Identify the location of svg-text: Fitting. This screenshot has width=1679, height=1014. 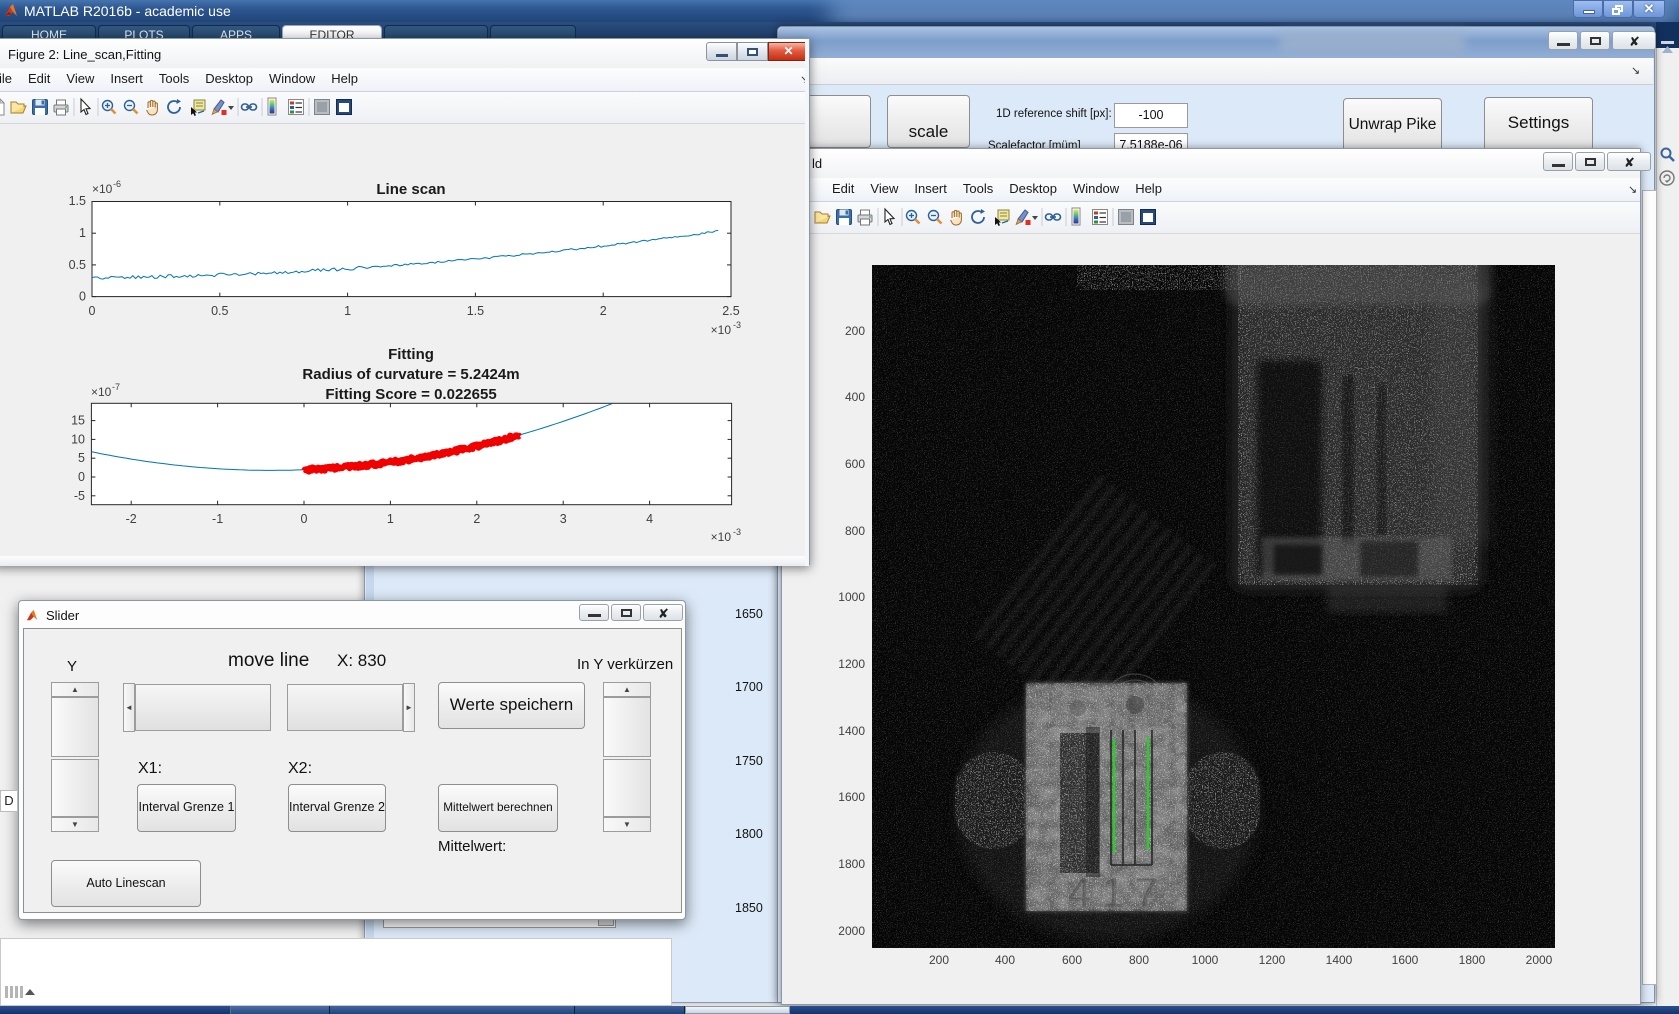
(411, 354).